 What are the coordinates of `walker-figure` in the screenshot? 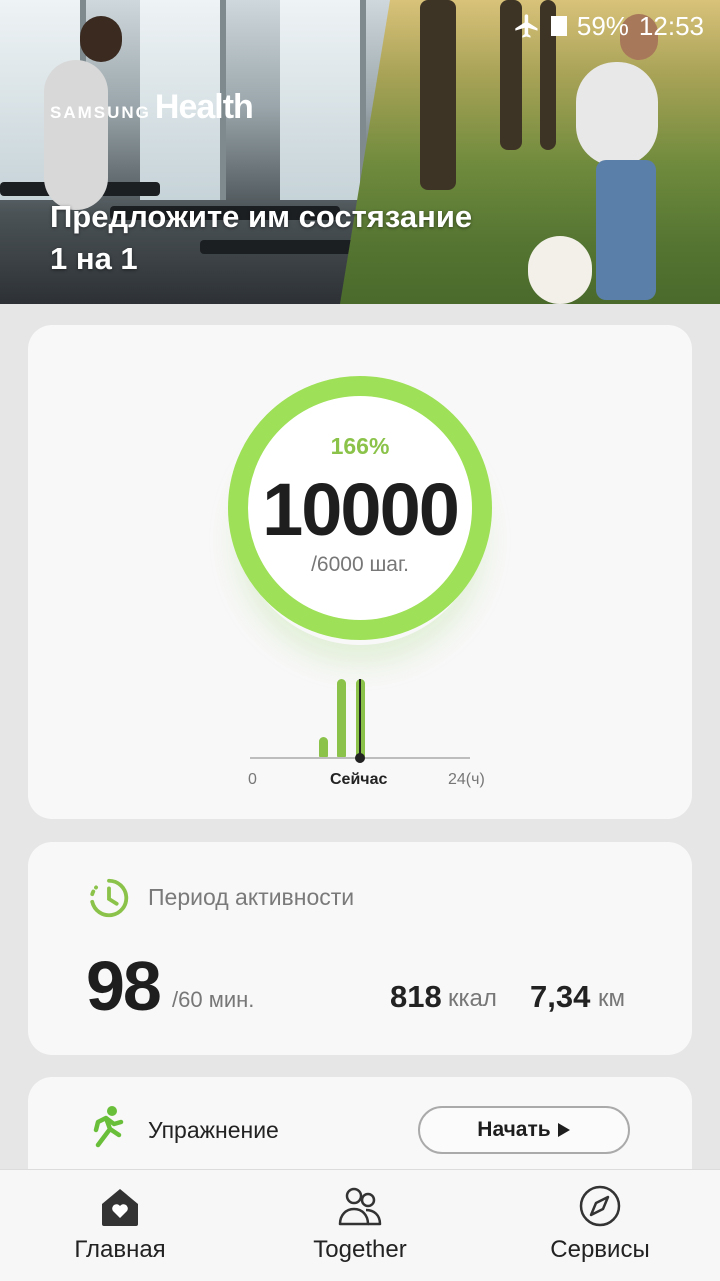 It's located at (617, 114).